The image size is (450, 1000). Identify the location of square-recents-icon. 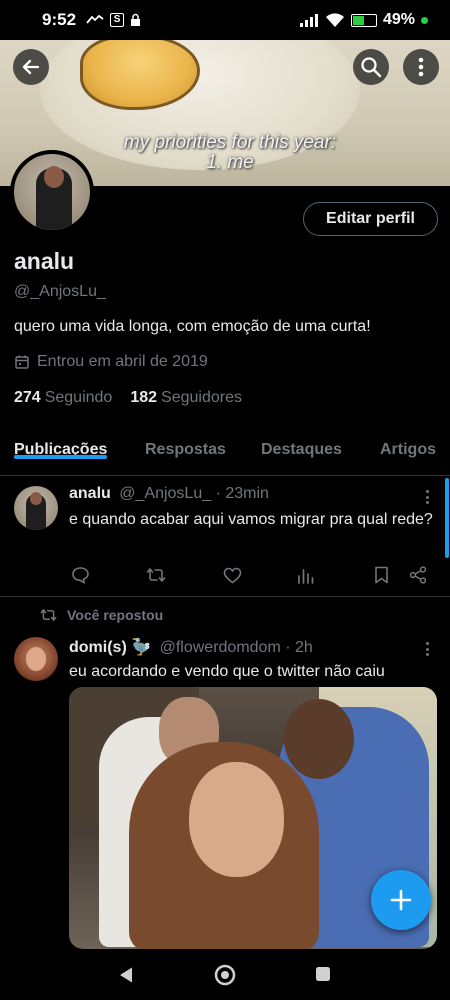
(323, 974).